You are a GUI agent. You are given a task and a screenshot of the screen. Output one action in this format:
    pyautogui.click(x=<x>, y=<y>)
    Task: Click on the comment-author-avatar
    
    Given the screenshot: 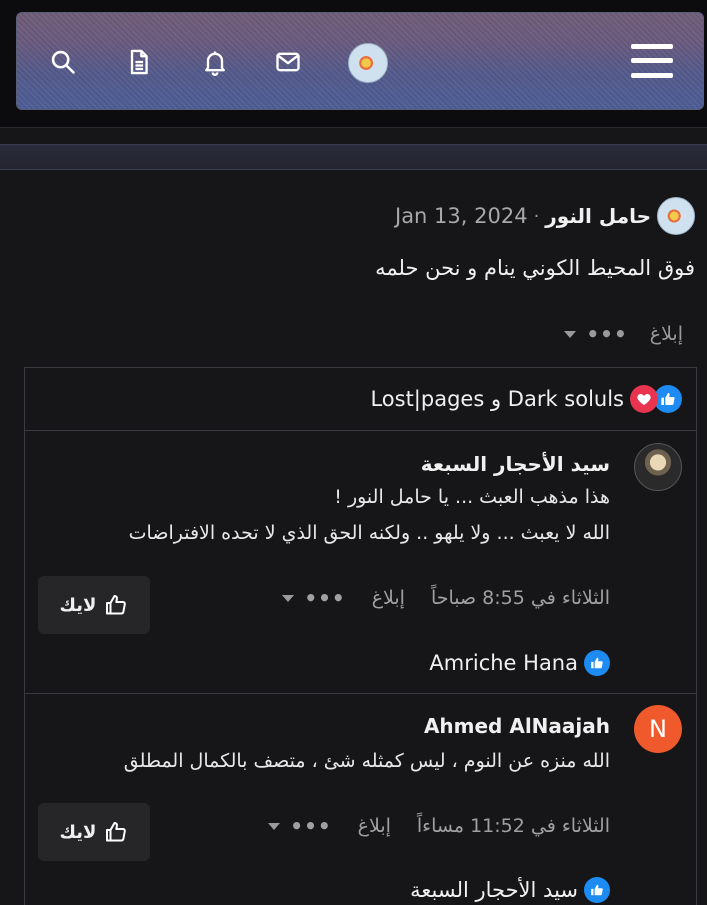 What is the action you would take?
    pyautogui.click(x=658, y=467)
    